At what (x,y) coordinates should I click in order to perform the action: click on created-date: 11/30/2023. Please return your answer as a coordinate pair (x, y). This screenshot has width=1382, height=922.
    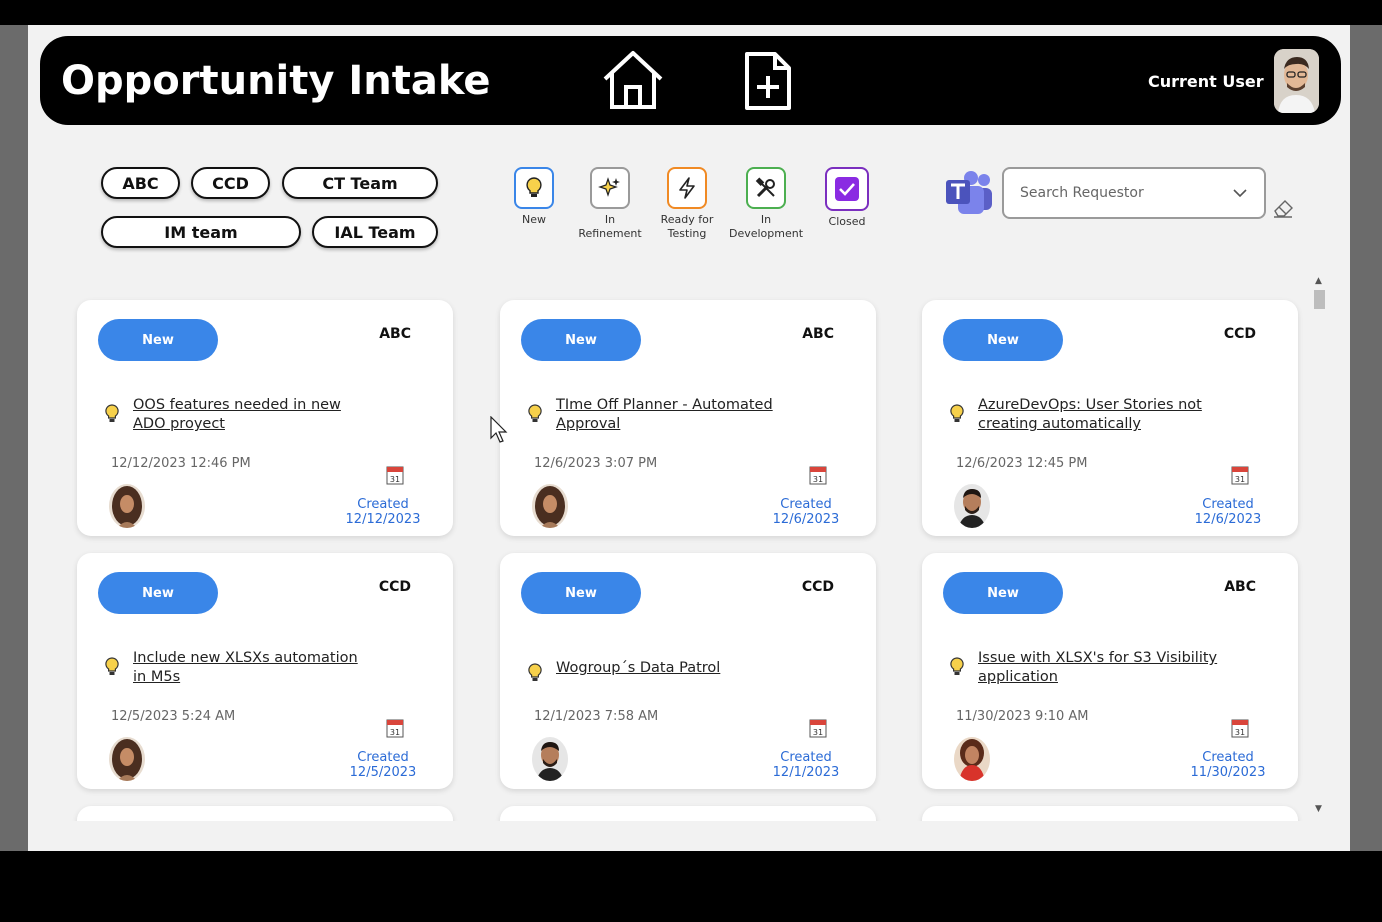
    Looking at the image, I should click on (1228, 772).